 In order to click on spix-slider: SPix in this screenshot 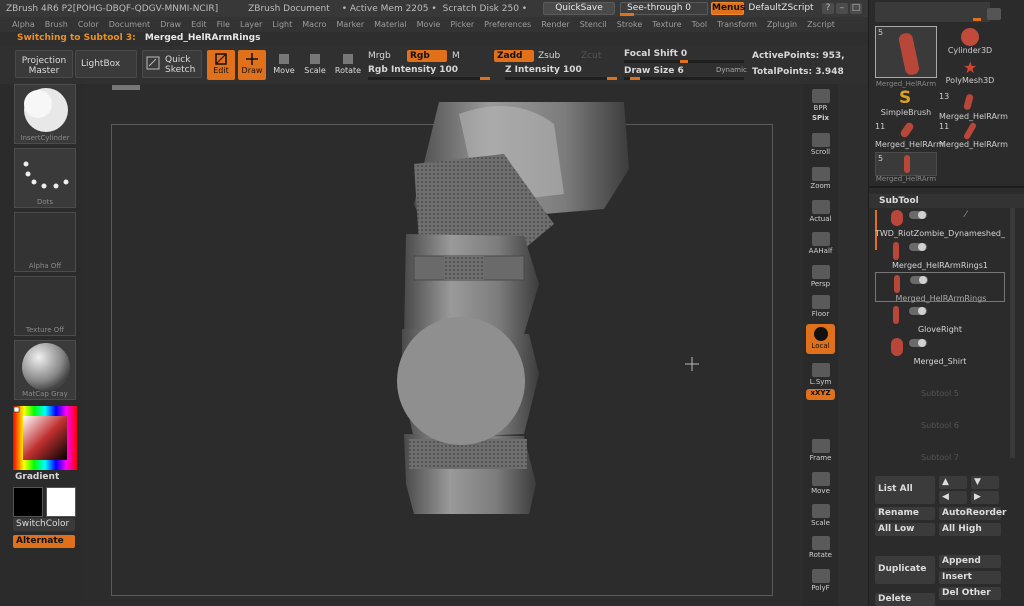, I will do `click(820, 120)`.